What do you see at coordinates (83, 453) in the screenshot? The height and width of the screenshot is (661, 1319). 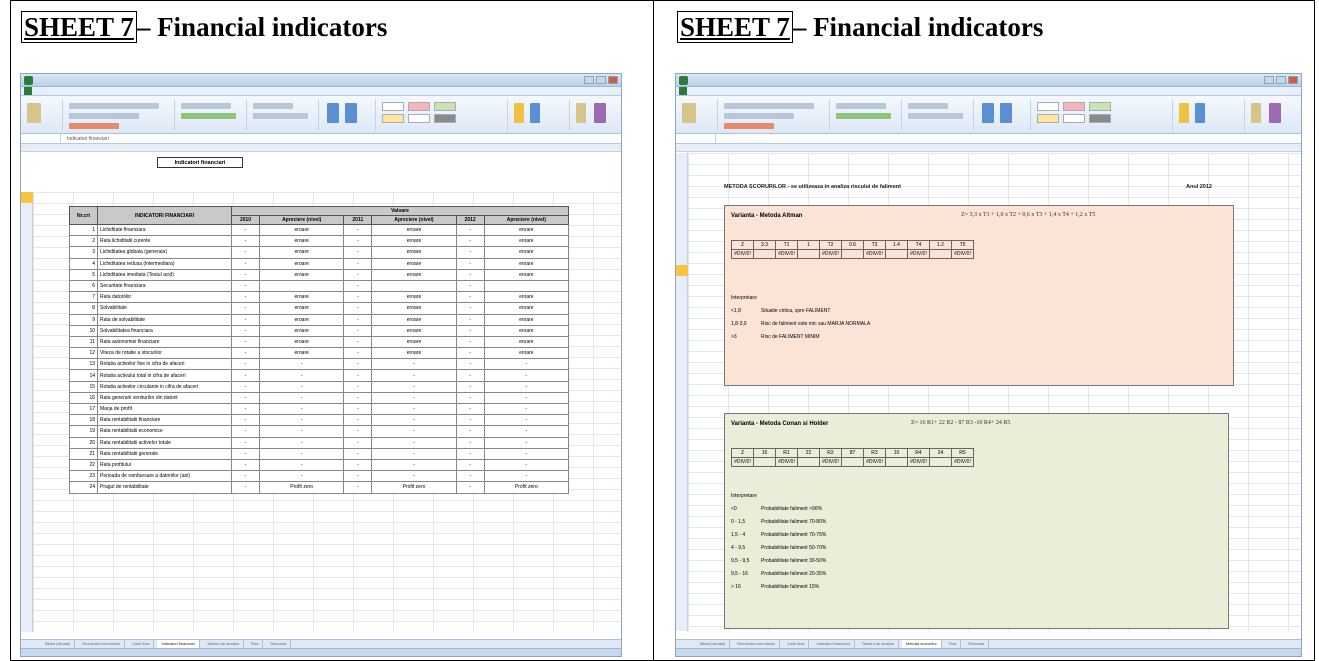 I see `row-number: 21` at bounding box center [83, 453].